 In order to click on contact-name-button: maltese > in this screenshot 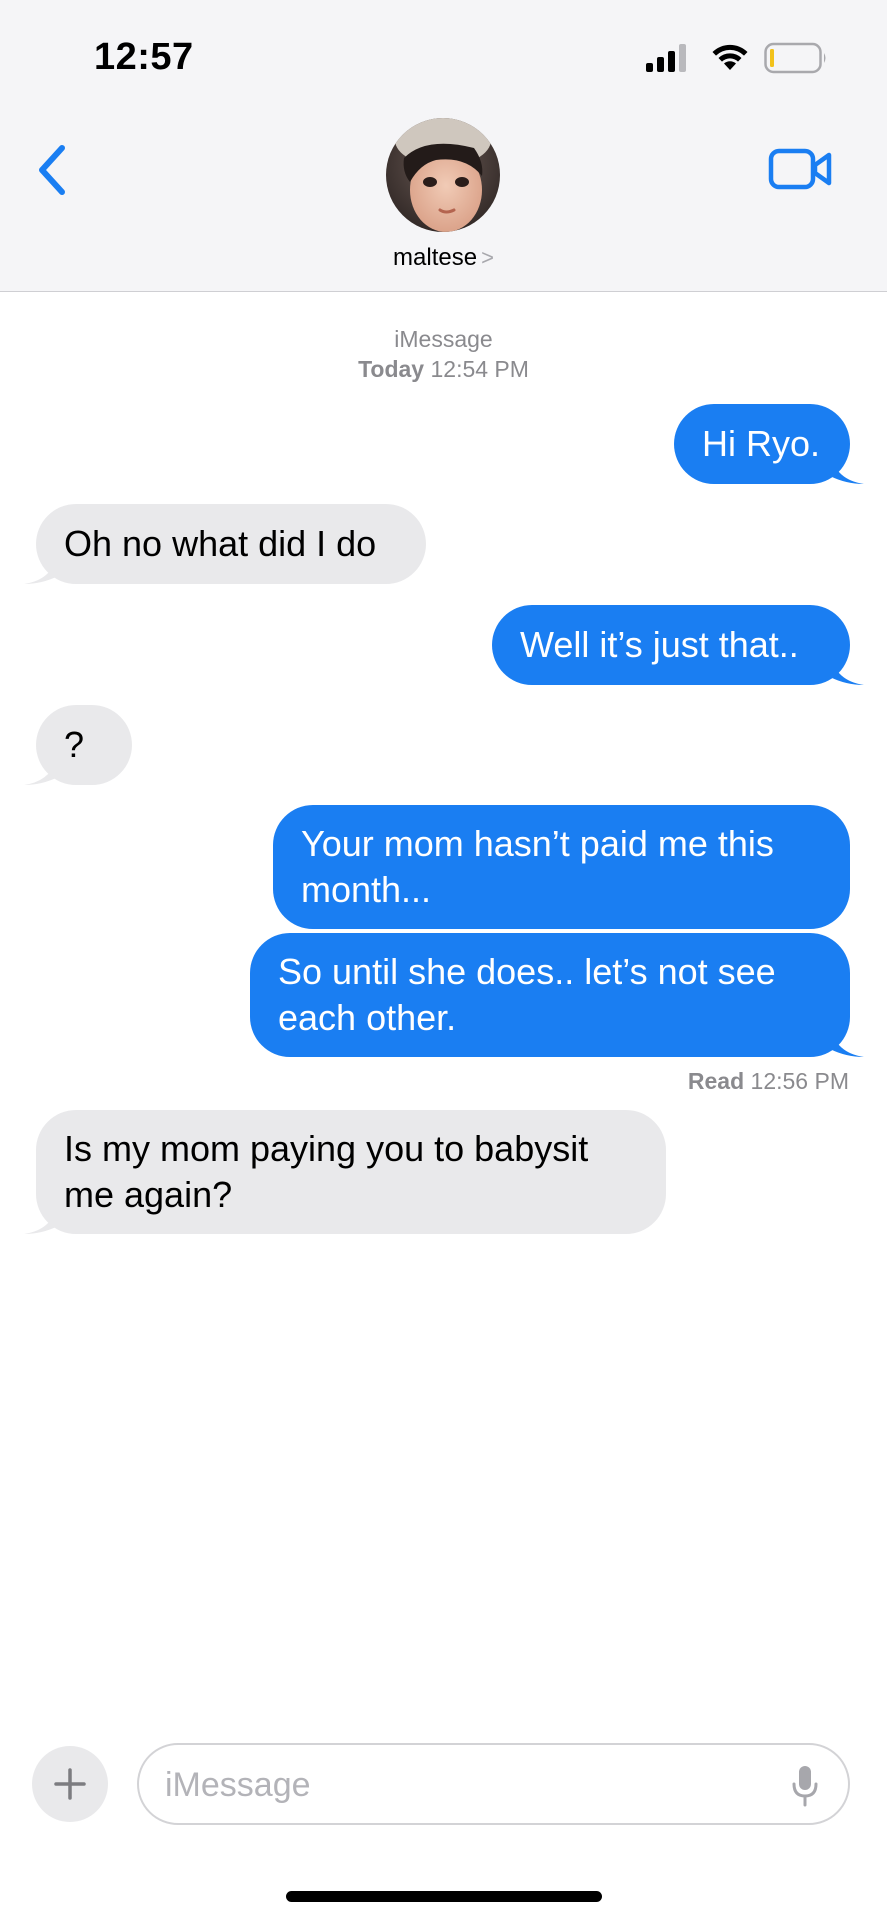, I will do `click(443, 258)`.